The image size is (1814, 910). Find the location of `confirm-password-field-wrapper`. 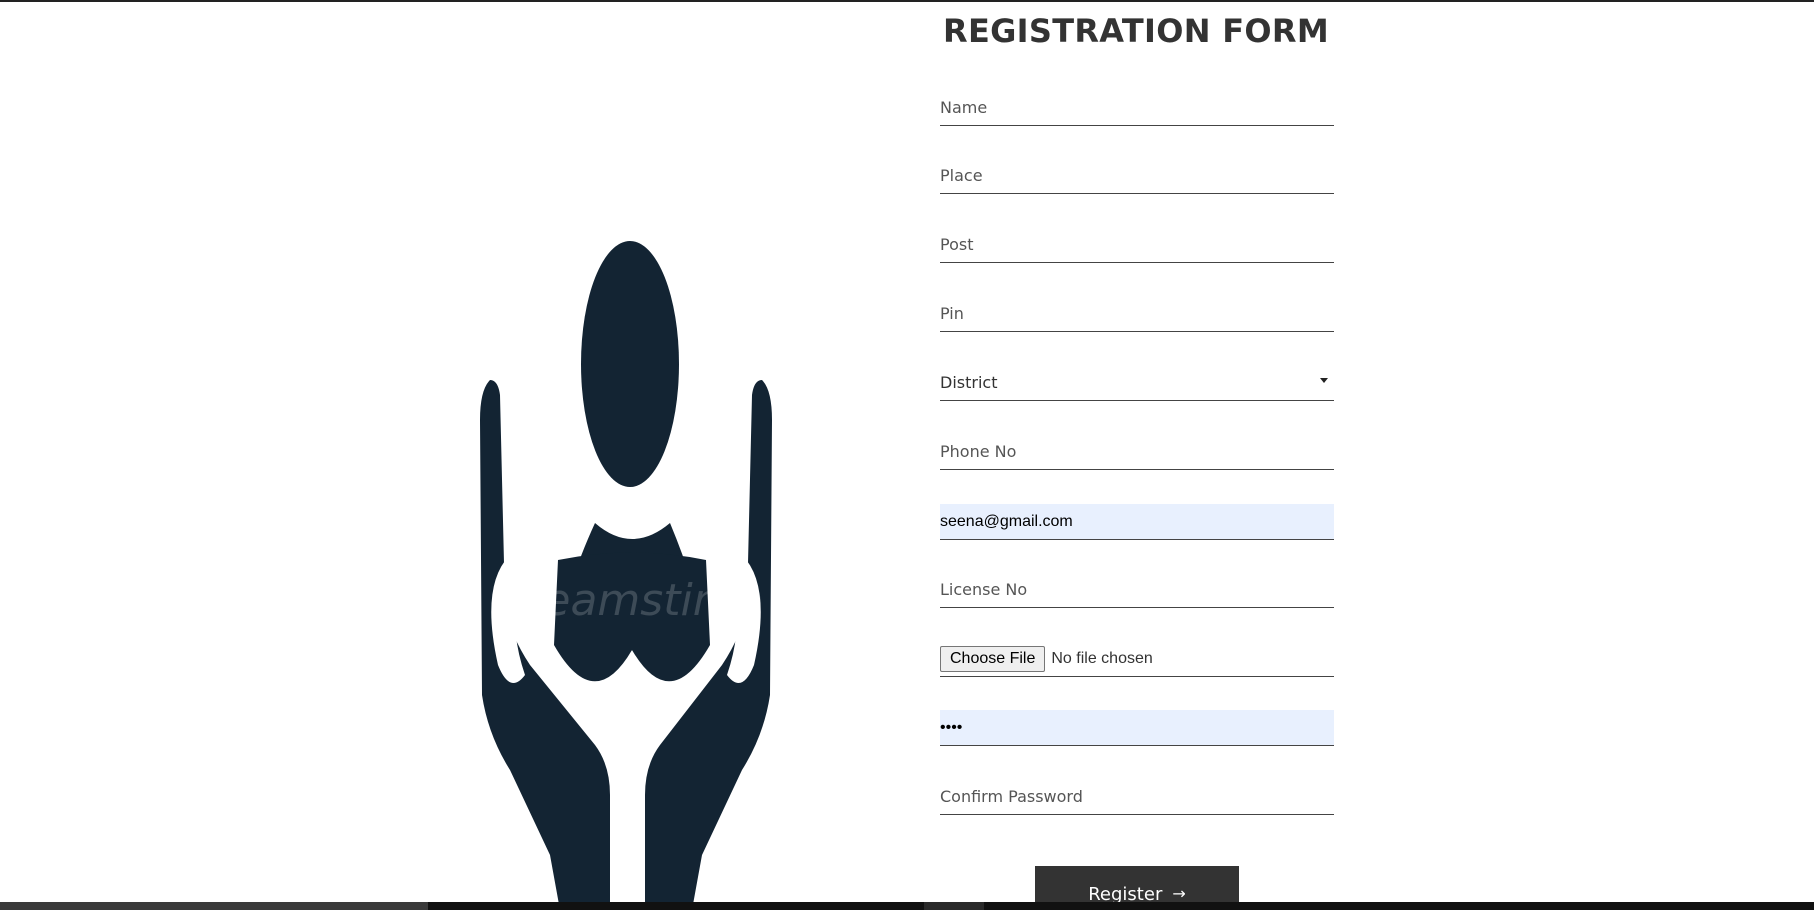

confirm-password-field-wrapper is located at coordinates (1137, 797).